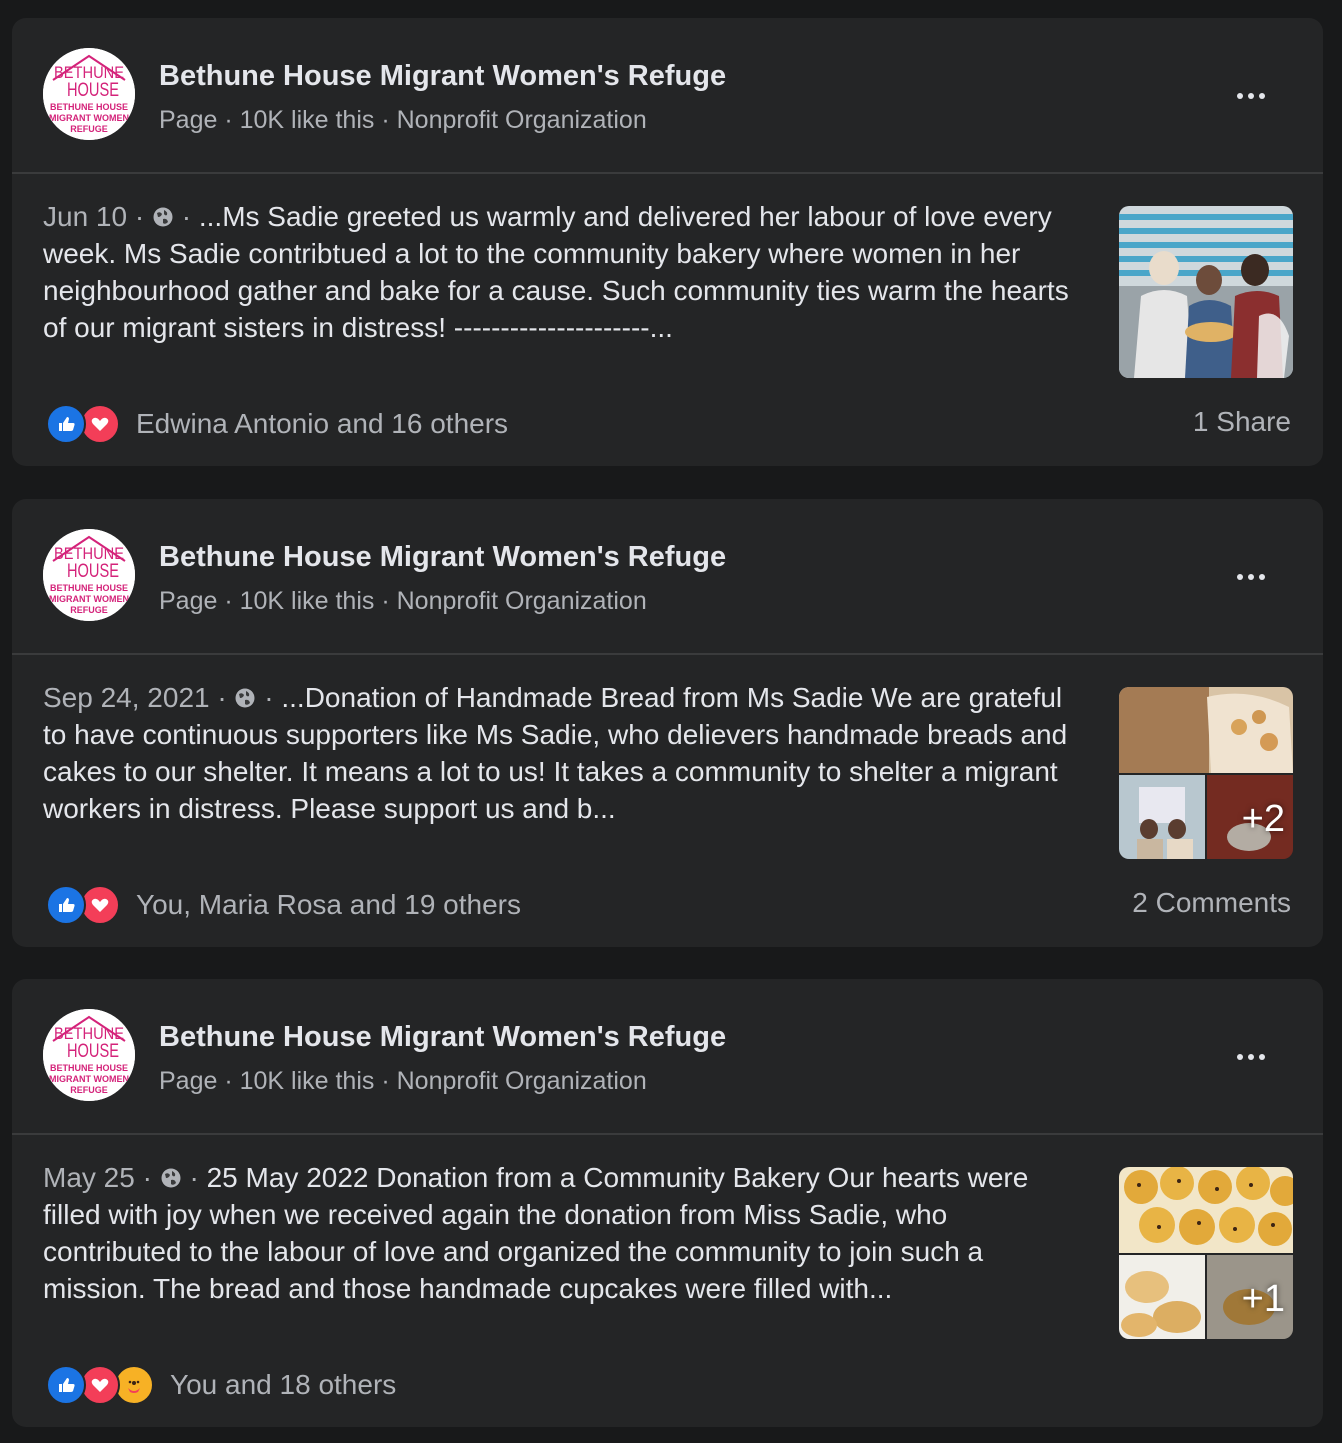  I want to click on post-photo, so click(1206, 292).